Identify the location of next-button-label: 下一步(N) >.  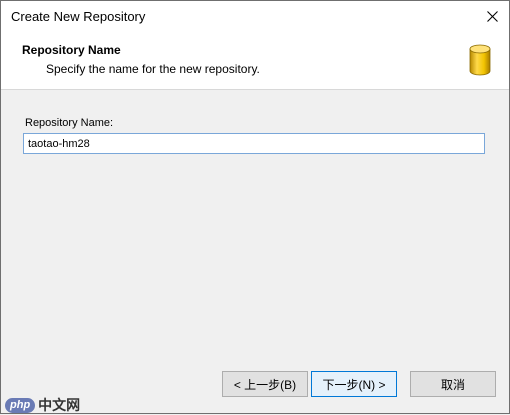
(354, 384).